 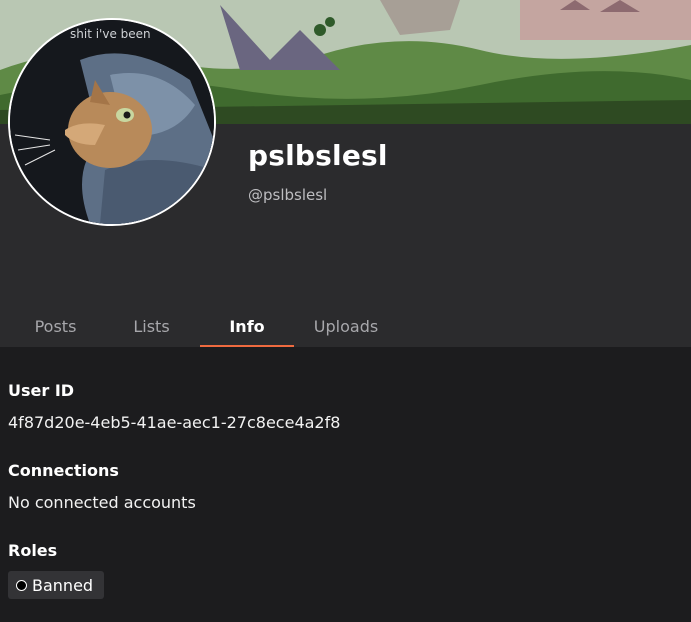 I want to click on tab-posts: Posts, so click(x=55, y=327).